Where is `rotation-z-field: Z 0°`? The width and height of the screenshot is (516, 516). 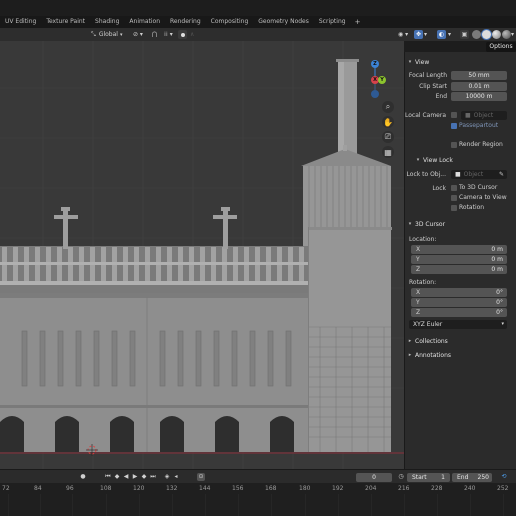
rotation-z-field: Z 0° is located at coordinates (459, 312).